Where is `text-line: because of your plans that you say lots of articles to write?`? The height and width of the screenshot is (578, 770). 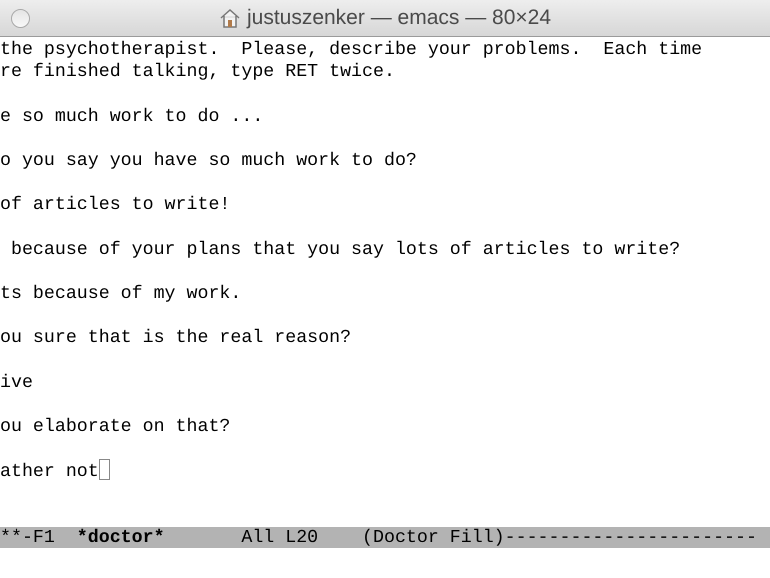
text-line: because of your plans that you say lots of articles to write? is located at coordinates (345, 250).